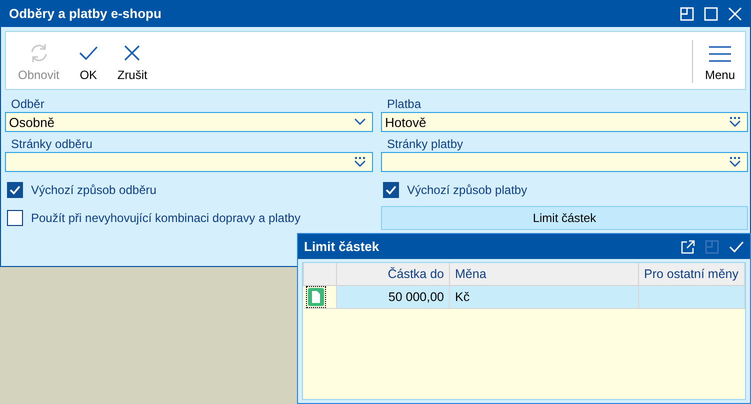  What do you see at coordinates (132, 60) in the screenshot?
I see `toolbar-button: Zrušit` at bounding box center [132, 60].